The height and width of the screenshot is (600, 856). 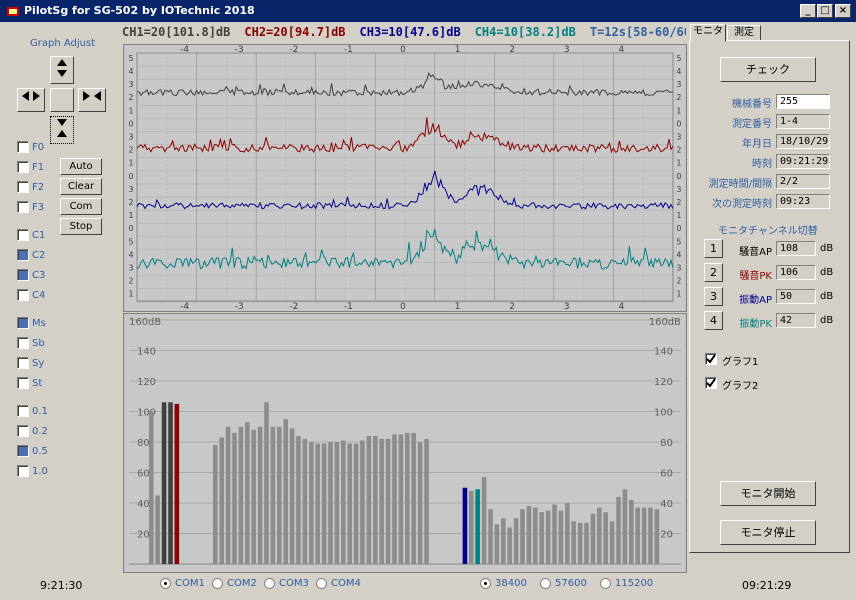 What do you see at coordinates (131, 281) in the screenshot?
I see `wave-left-label: 2` at bounding box center [131, 281].